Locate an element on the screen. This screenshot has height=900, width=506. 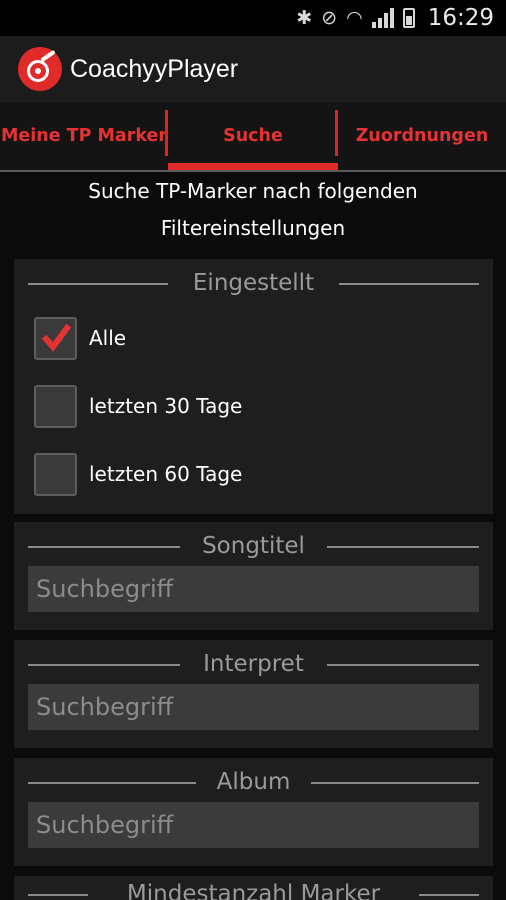
panel-header: Interpret is located at coordinates (253, 664).